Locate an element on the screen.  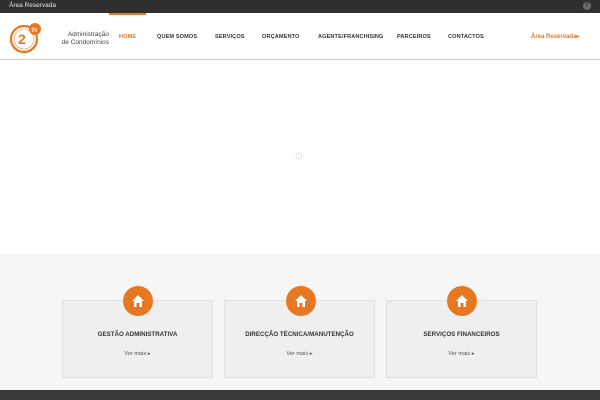
svg-text: 2 is located at coordinates (22, 39).